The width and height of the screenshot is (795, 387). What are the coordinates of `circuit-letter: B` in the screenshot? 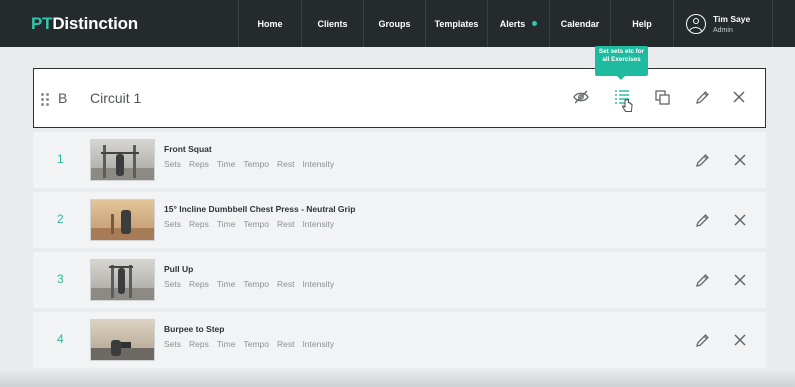 It's located at (63, 98).